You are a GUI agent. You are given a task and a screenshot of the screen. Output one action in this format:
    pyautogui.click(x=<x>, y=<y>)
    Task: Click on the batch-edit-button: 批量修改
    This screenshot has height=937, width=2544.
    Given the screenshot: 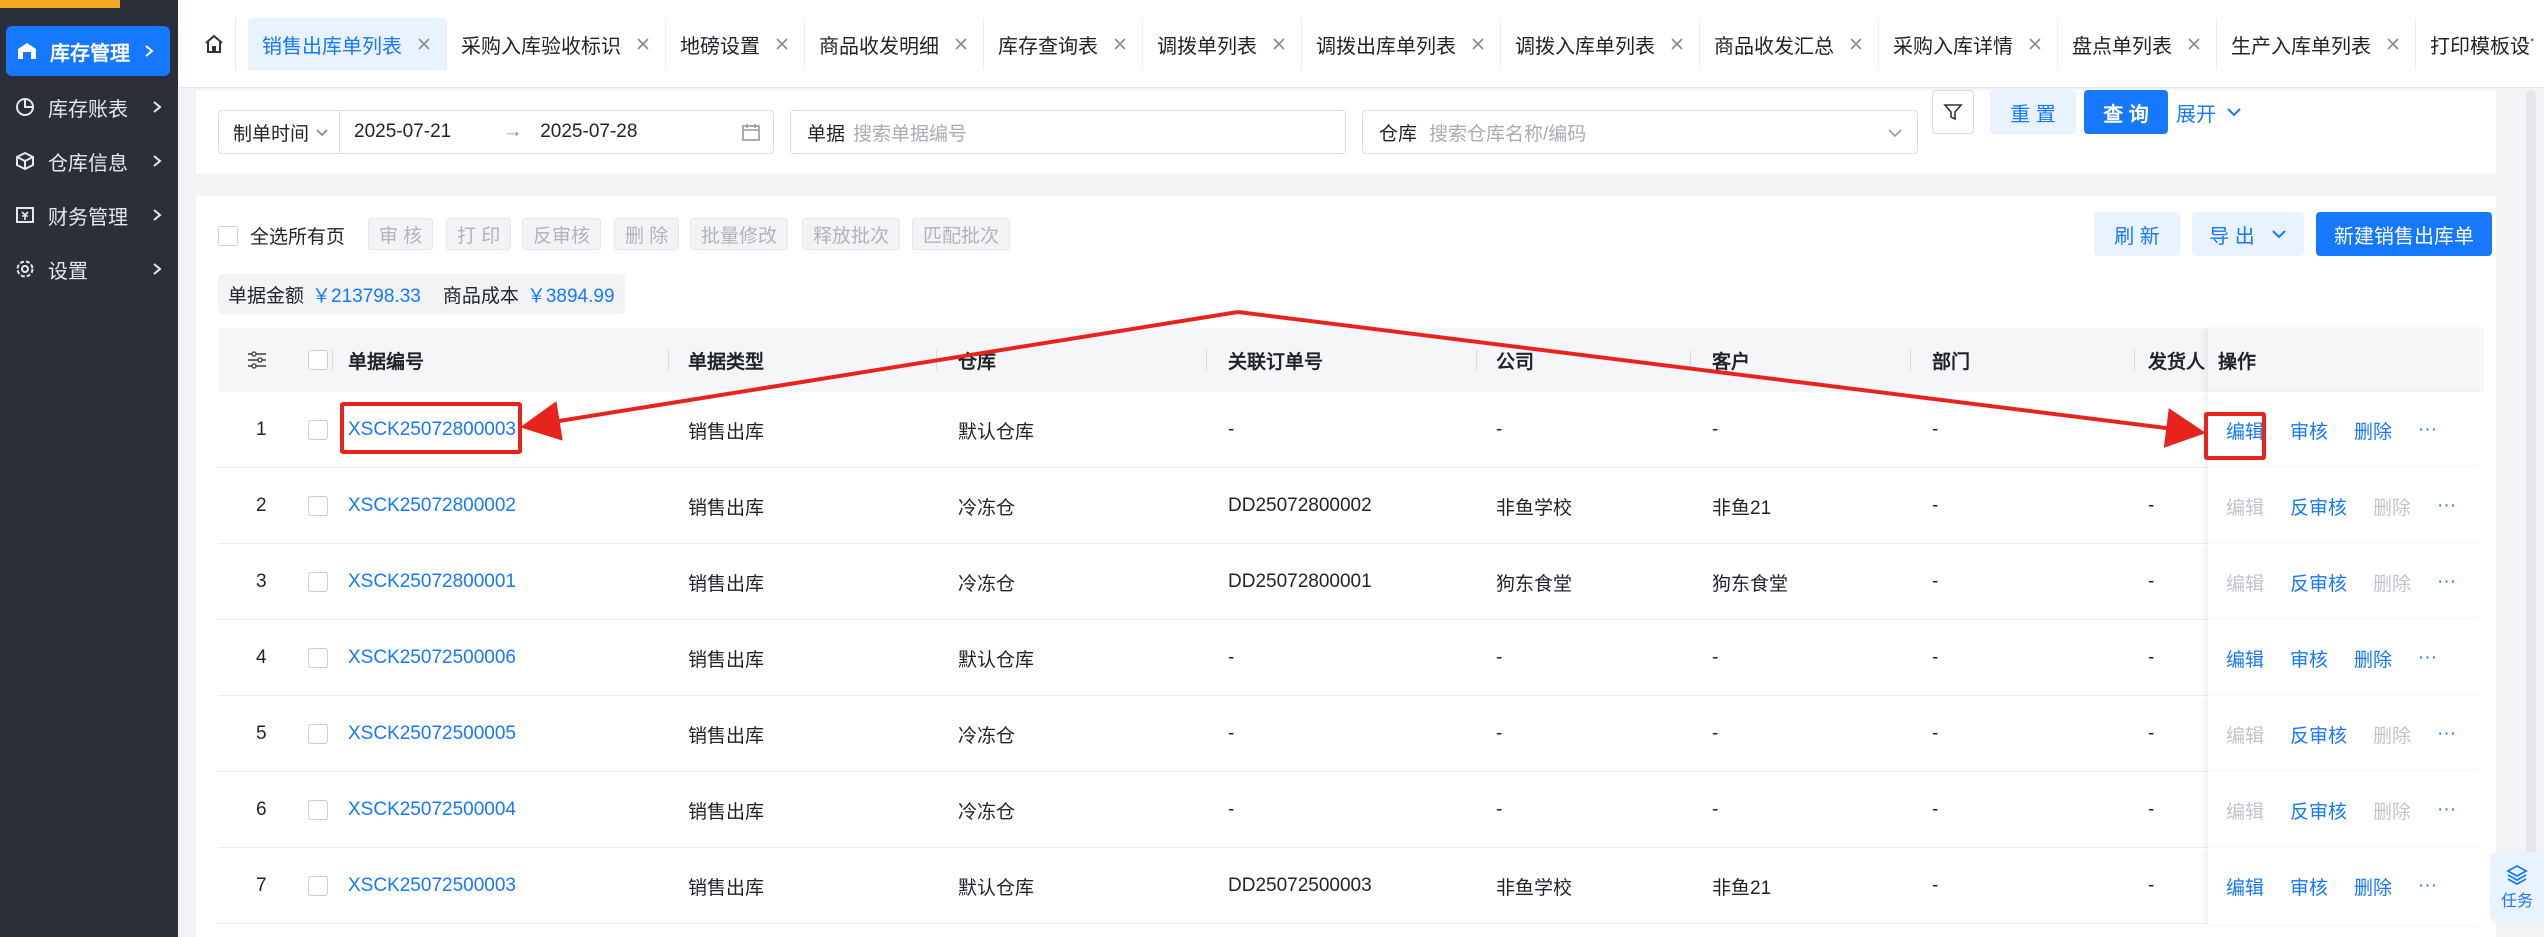 What is the action you would take?
    pyautogui.click(x=739, y=234)
    